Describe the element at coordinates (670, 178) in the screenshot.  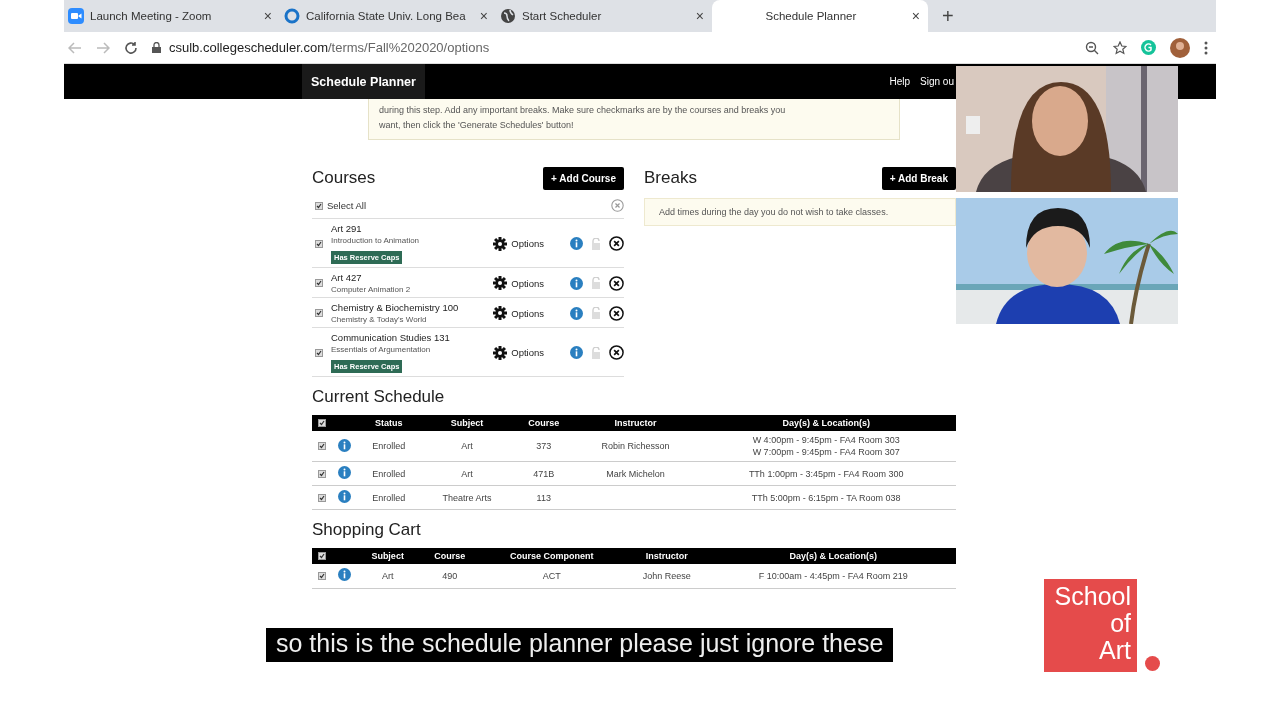
I see `section-heading: Breaks` at that location.